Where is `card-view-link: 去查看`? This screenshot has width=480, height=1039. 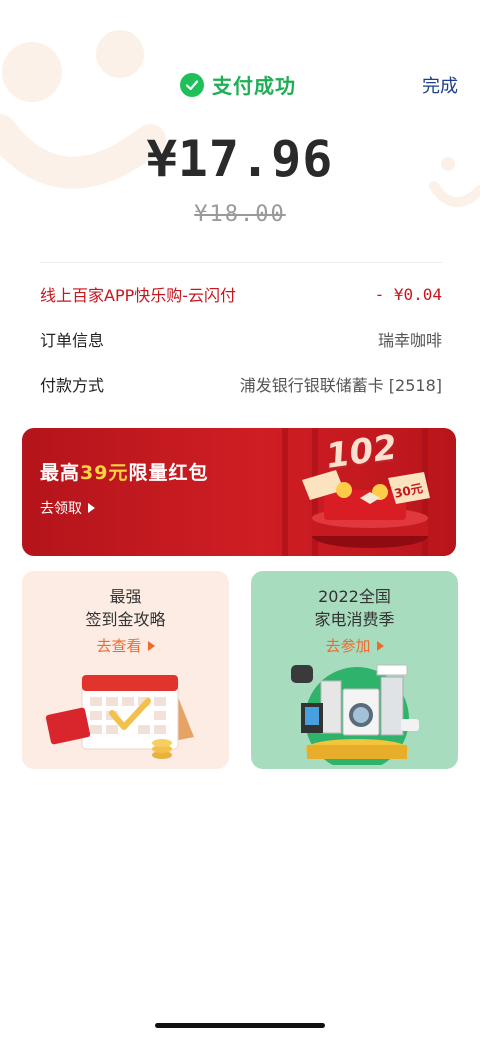
card-view-link: 去查看 is located at coordinates (125, 645).